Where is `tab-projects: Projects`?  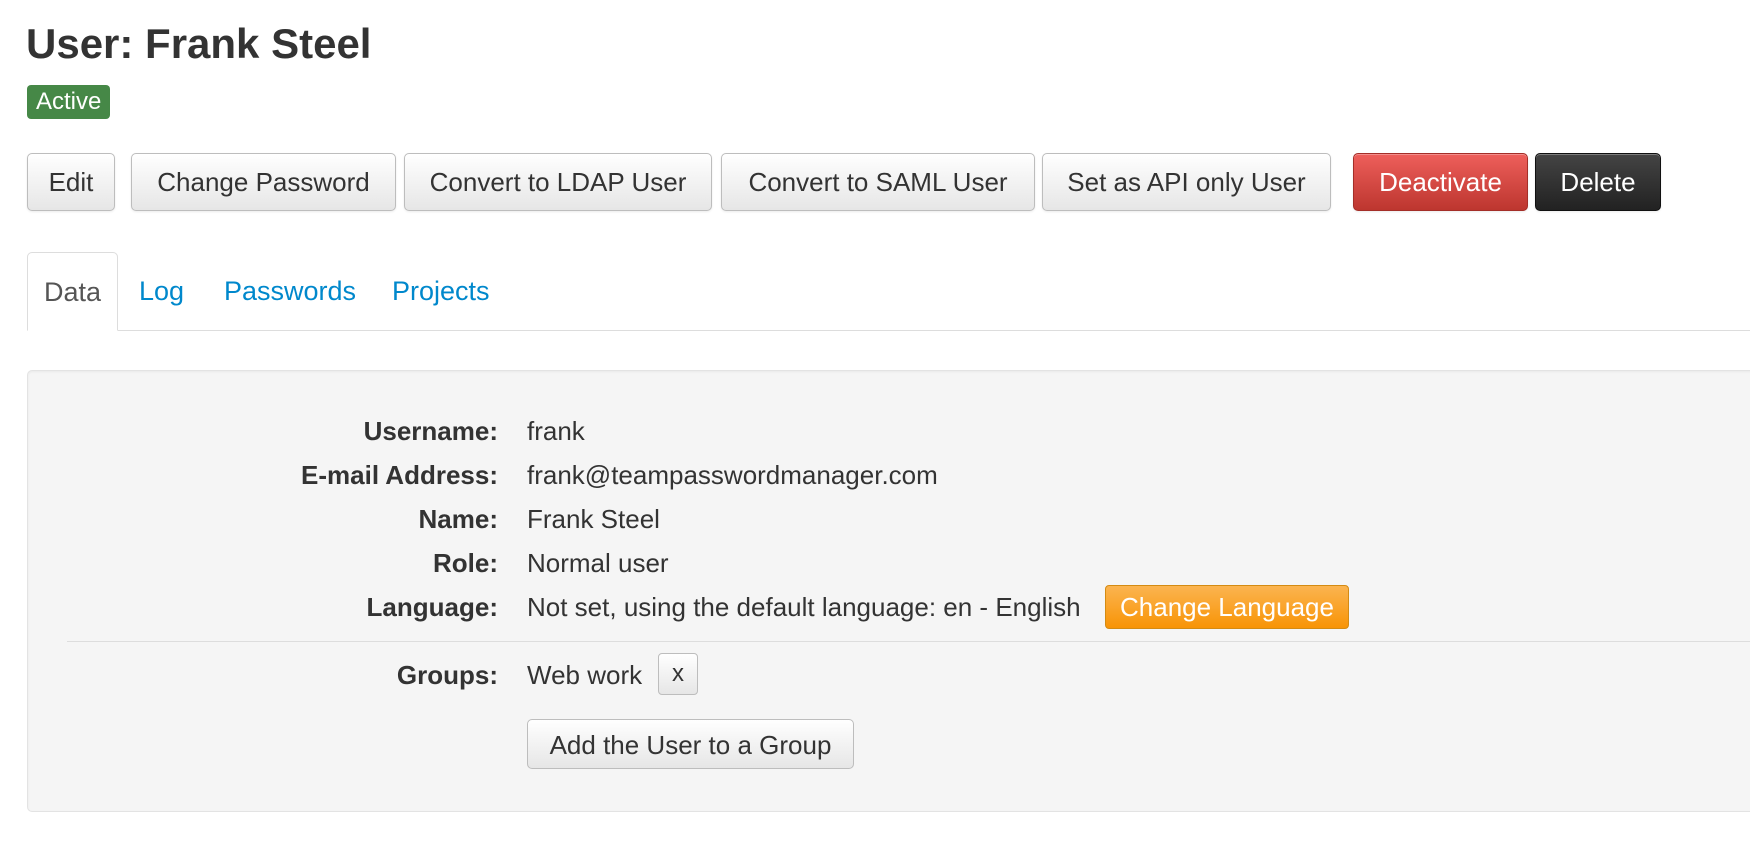 tab-projects: Projects is located at coordinates (441, 291).